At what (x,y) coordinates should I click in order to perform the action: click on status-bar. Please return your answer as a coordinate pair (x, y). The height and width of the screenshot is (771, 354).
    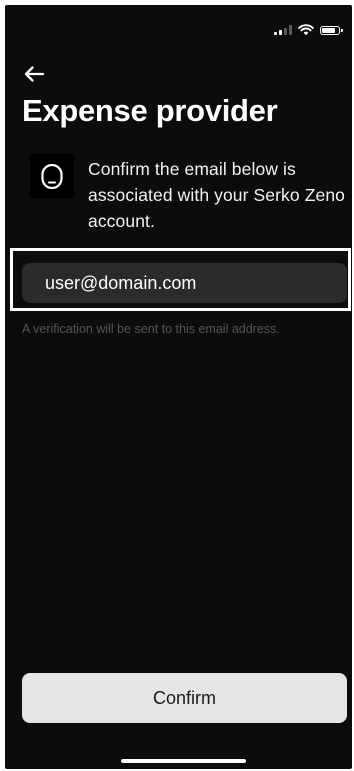
    Looking at the image, I should click on (308, 30).